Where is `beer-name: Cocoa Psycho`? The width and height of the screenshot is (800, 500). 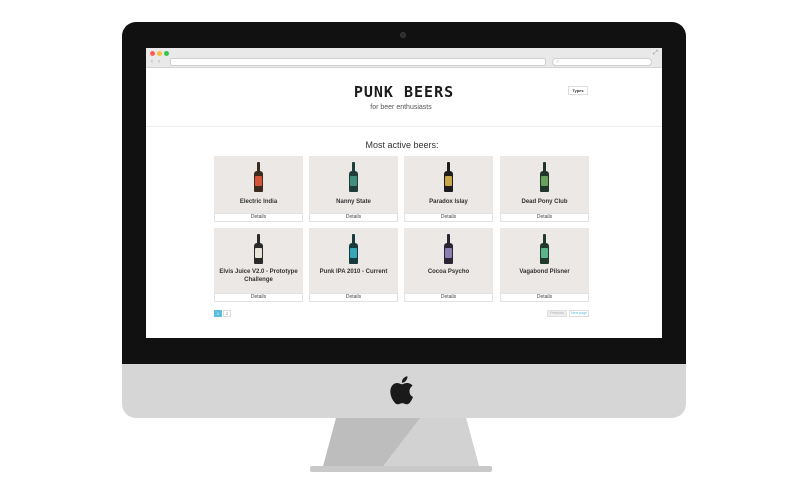 beer-name: Cocoa Psycho is located at coordinates (448, 272).